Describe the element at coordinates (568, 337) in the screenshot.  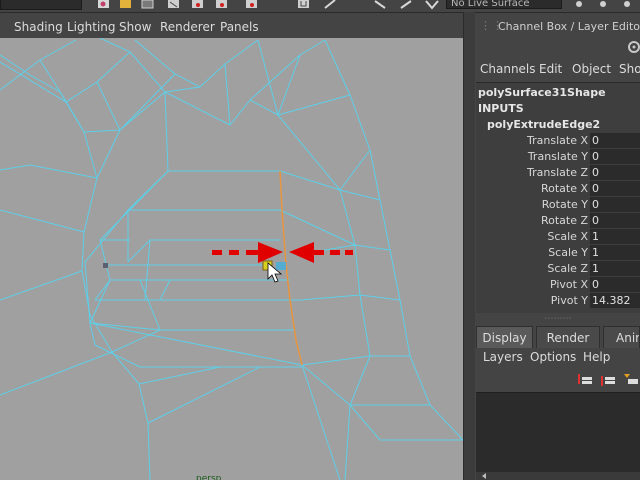
I see `tab-render: Render` at that location.